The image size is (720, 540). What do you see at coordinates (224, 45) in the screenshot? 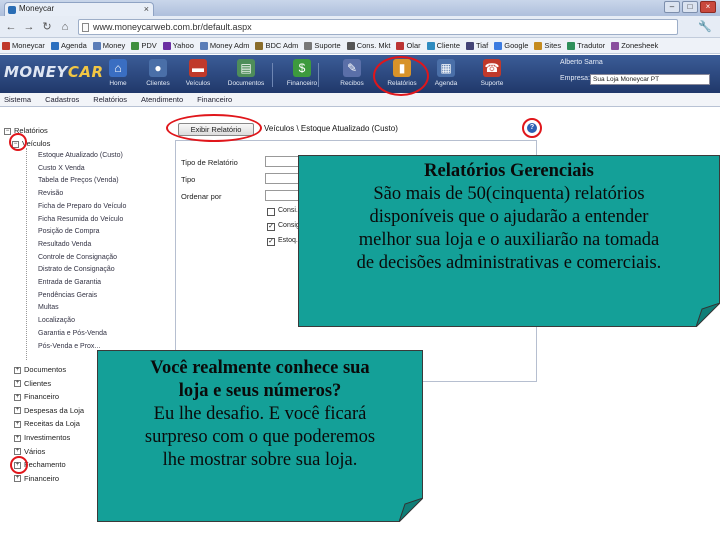
I see `bookmark-item: Money Adm` at bounding box center [224, 45].